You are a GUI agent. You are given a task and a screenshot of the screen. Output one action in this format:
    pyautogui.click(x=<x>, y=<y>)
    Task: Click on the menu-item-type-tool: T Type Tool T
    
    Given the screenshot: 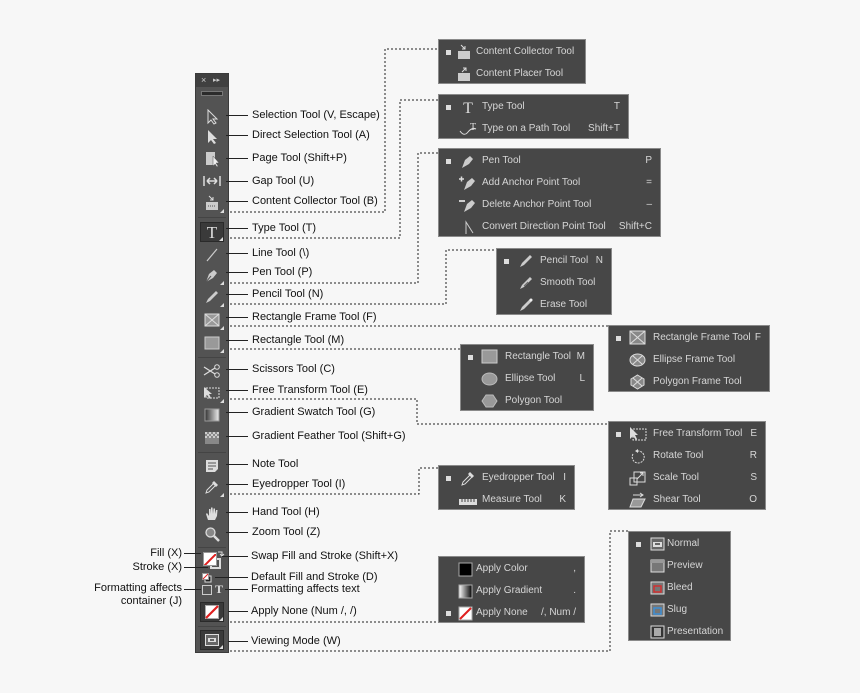 What is the action you would take?
    pyautogui.click(x=533, y=107)
    